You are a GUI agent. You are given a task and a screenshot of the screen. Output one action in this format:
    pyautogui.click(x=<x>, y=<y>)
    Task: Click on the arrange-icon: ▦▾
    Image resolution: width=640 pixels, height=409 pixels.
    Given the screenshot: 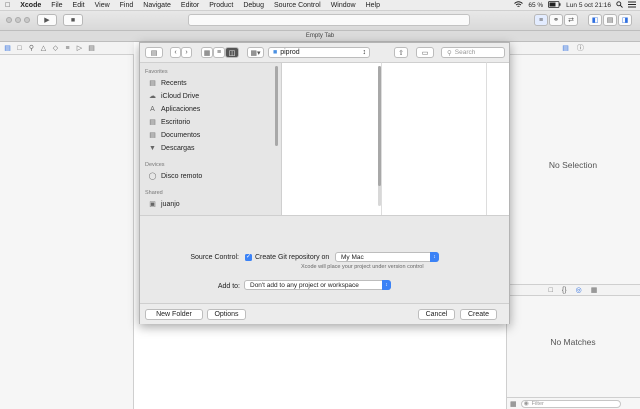 What is the action you would take?
    pyautogui.click(x=255, y=53)
    